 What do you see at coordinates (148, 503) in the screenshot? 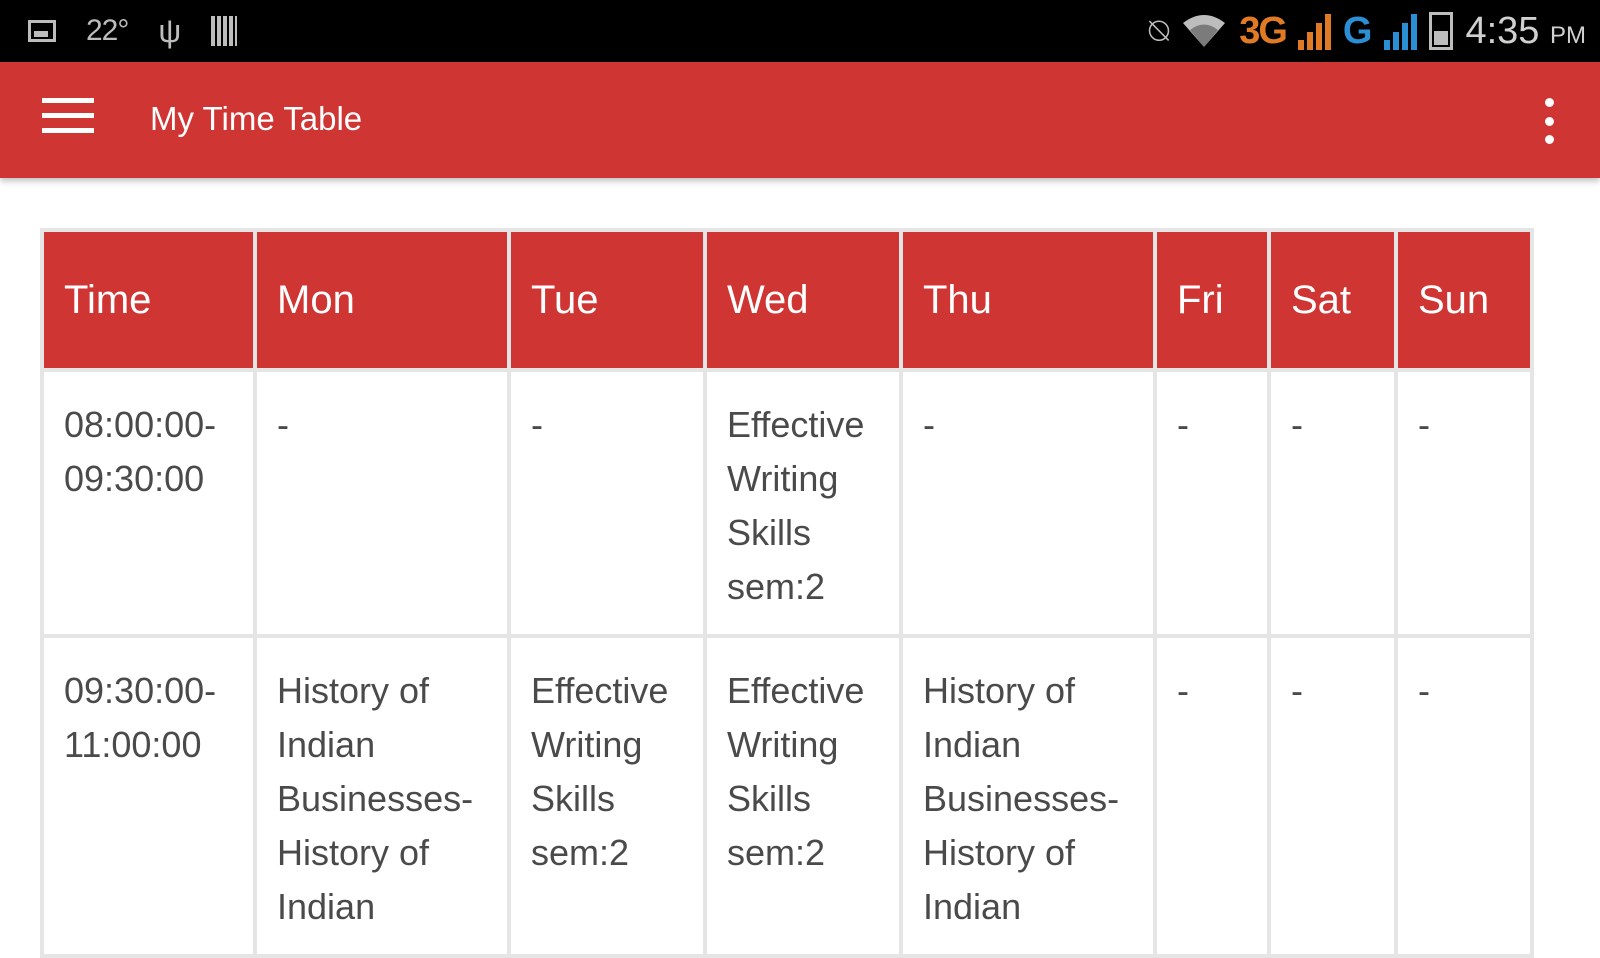
I see `time-cell: 08:00:00-09:30:00` at bounding box center [148, 503].